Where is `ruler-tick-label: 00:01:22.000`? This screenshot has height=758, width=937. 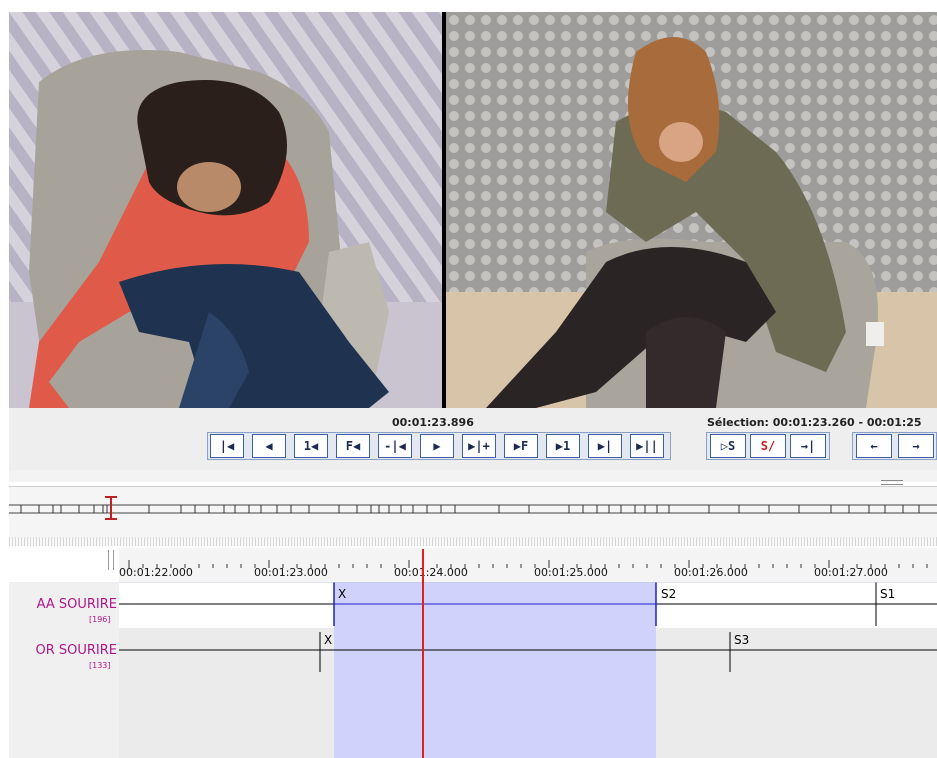
ruler-tick-label: 00:01:22.000 is located at coordinates (156, 572).